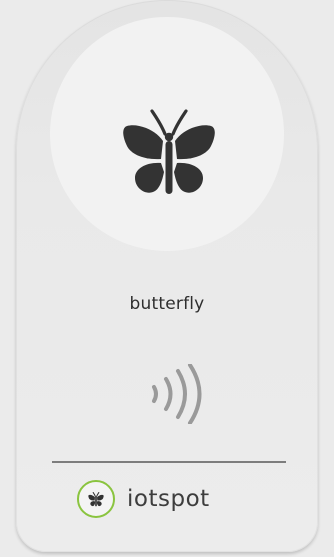 The height and width of the screenshot is (557, 334). Describe the element at coordinates (168, 499) in the screenshot. I see `brand-name: iotspot` at that location.